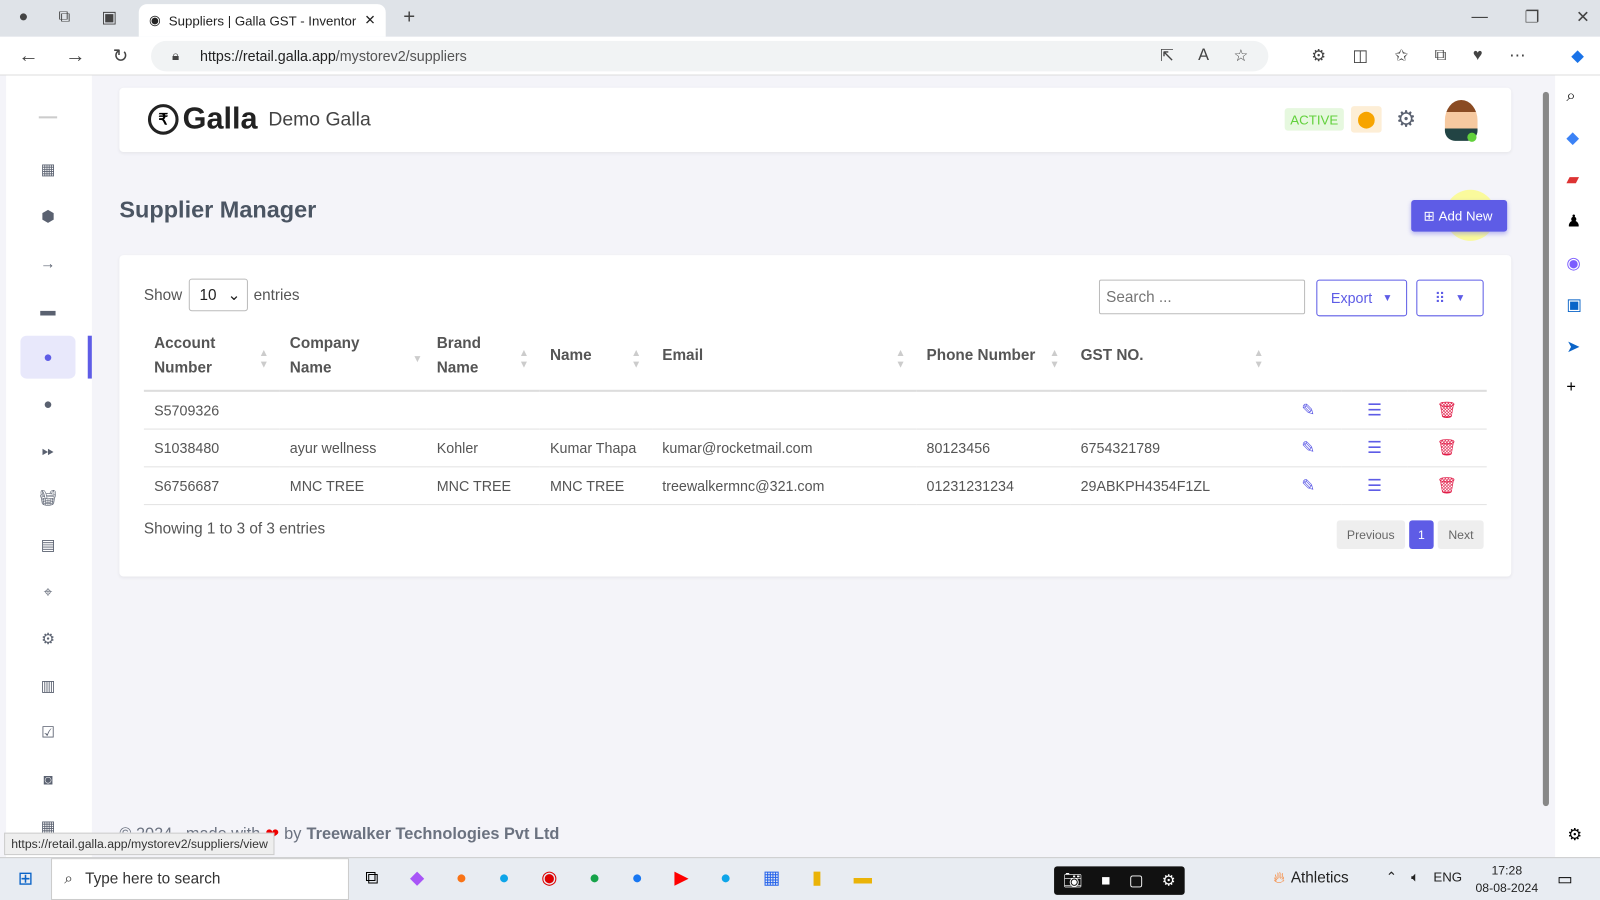  What do you see at coordinates (1421, 534) in the screenshot?
I see `page-1-button: 1` at bounding box center [1421, 534].